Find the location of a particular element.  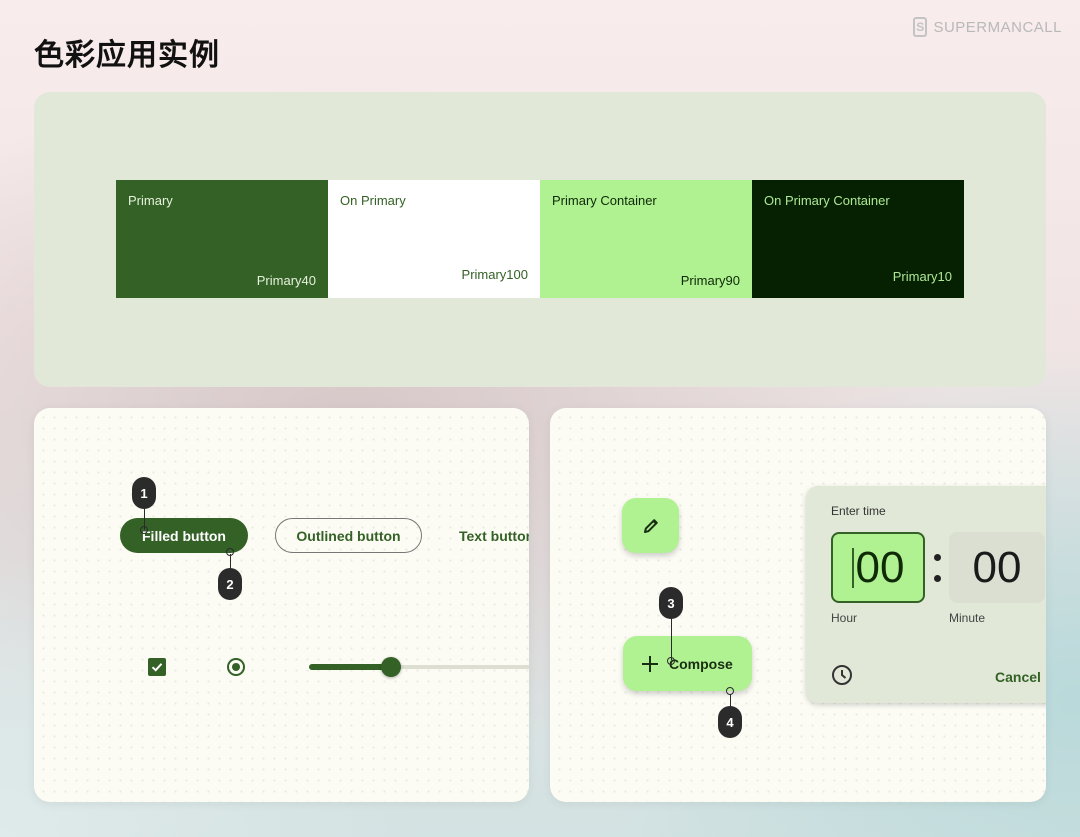

swatch-on-primary-container: On Primary Container Primary10 is located at coordinates (858, 239).